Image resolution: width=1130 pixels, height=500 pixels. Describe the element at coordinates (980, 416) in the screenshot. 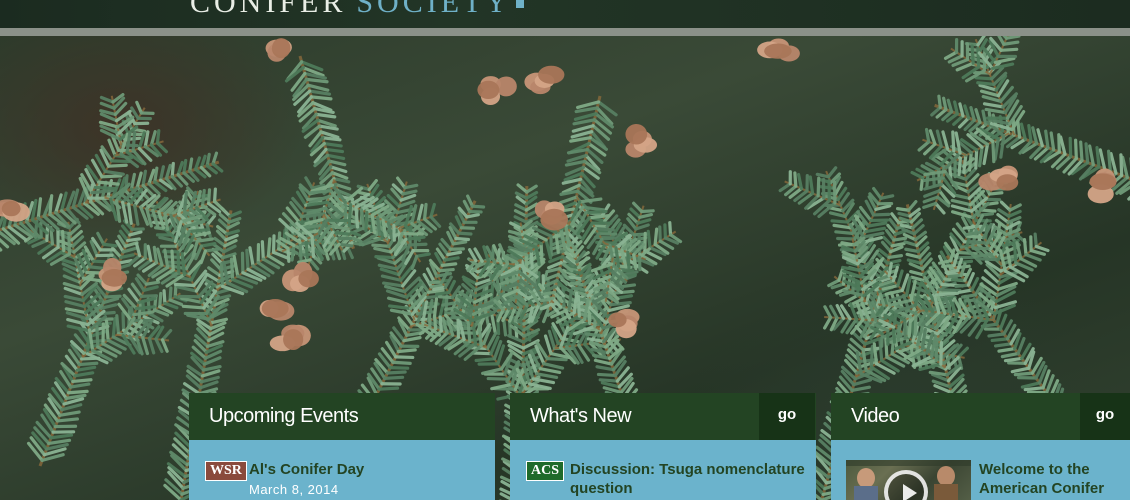

I see `video-header: Video go` at that location.